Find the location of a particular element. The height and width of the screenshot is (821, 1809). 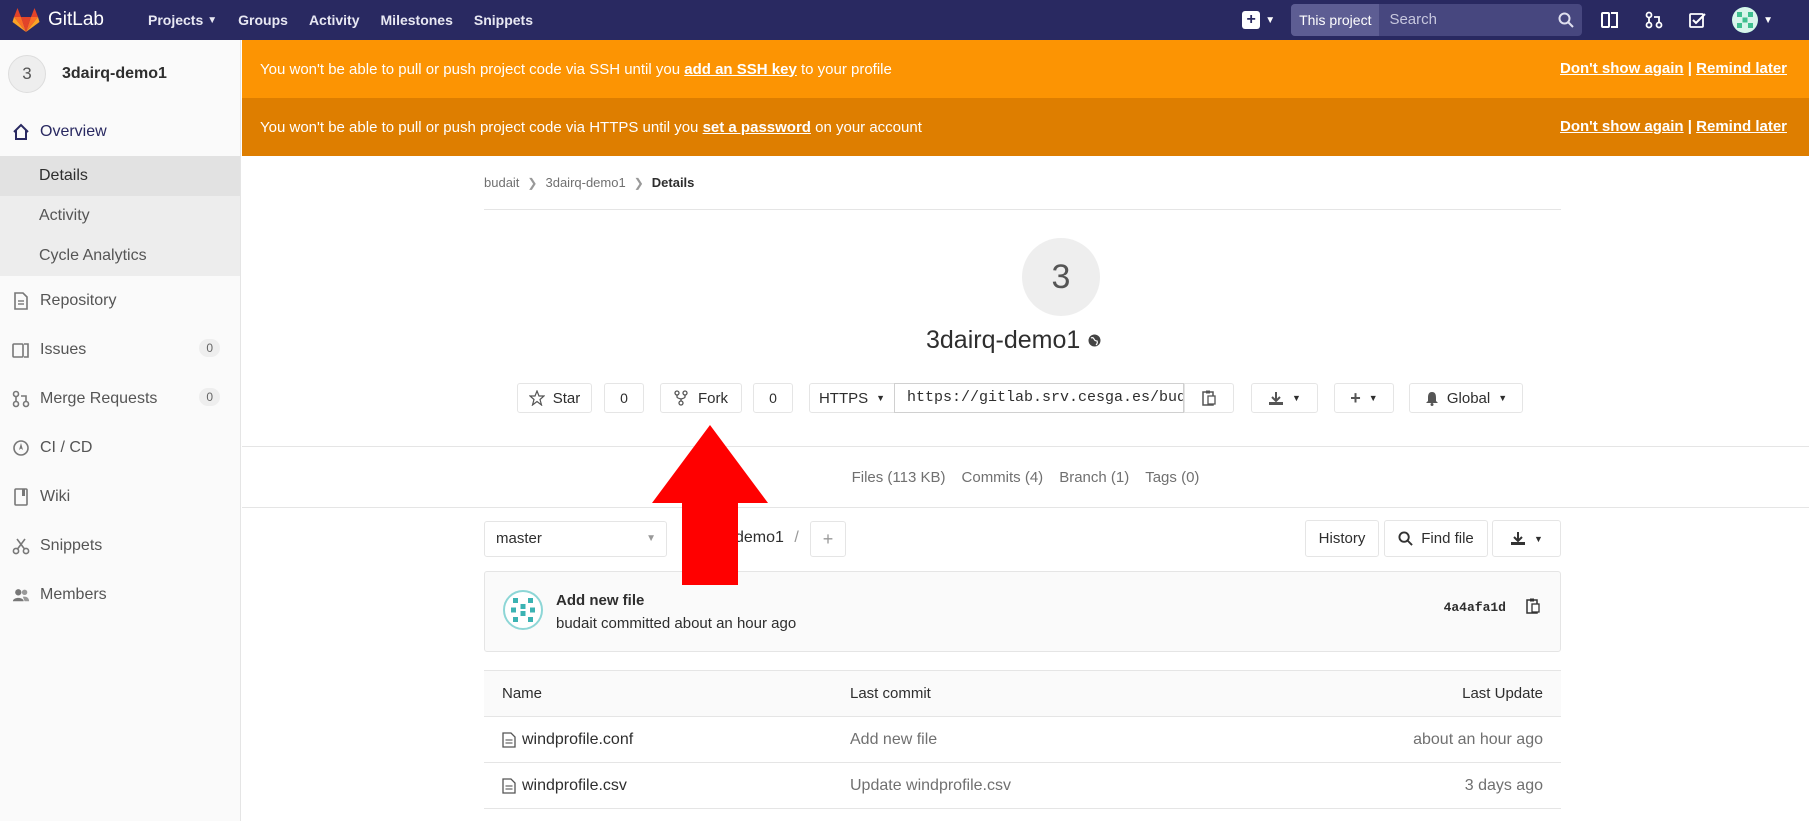

banner-text-post: to your profile is located at coordinates (844, 69).